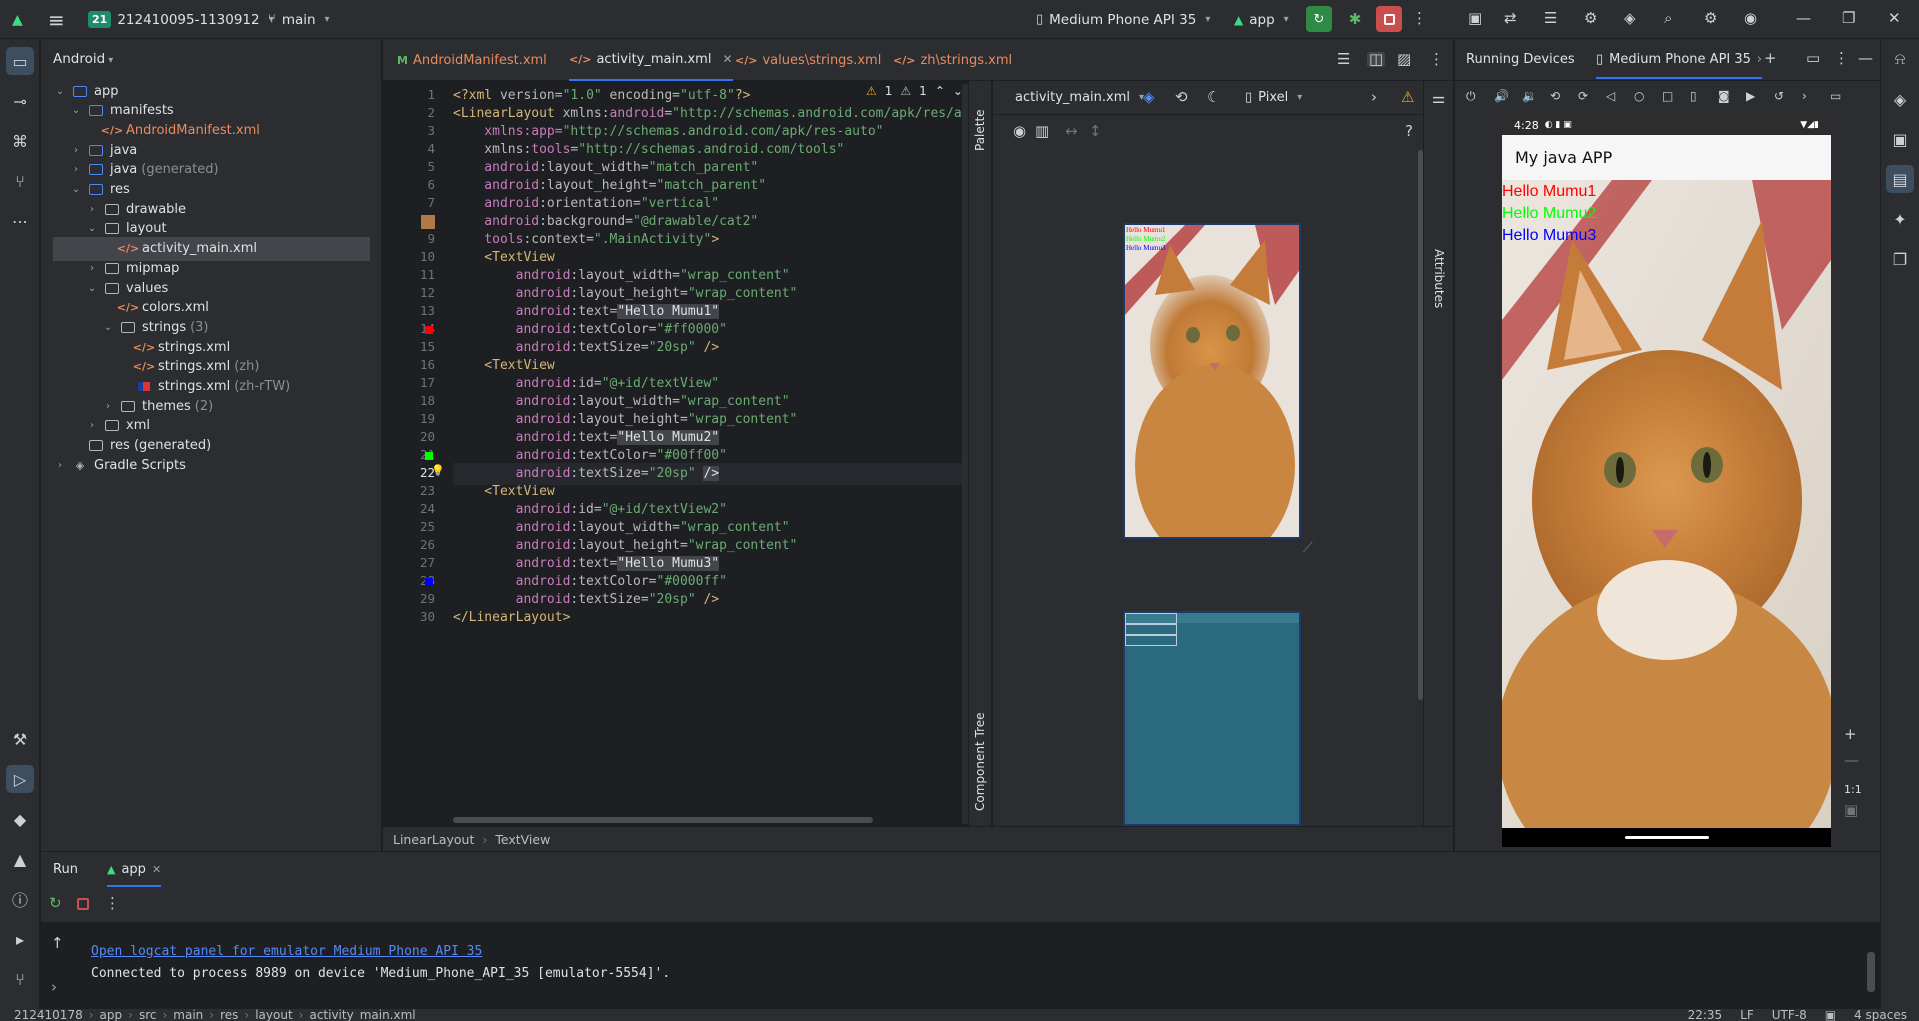 Image resolution: width=1919 pixels, height=1021 pixels. I want to click on issues-button: ⚠, so click(1407, 97).